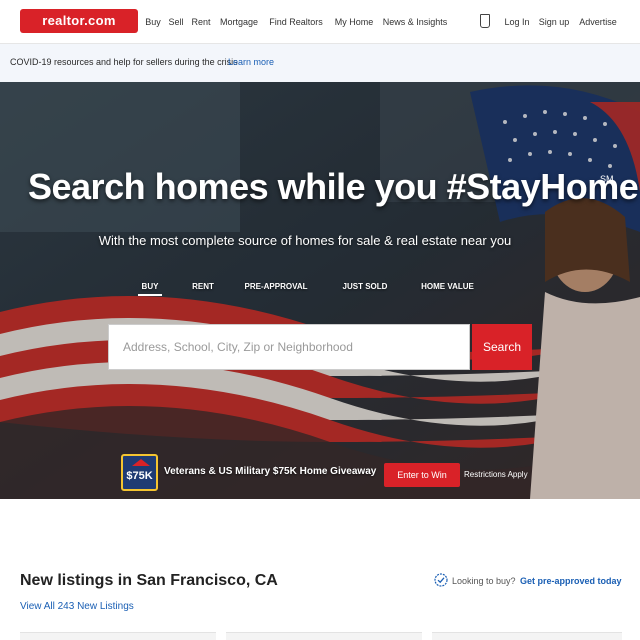 This screenshot has height=640, width=640. What do you see at coordinates (485, 21) in the screenshot?
I see `saved-homes-icon` at bounding box center [485, 21].